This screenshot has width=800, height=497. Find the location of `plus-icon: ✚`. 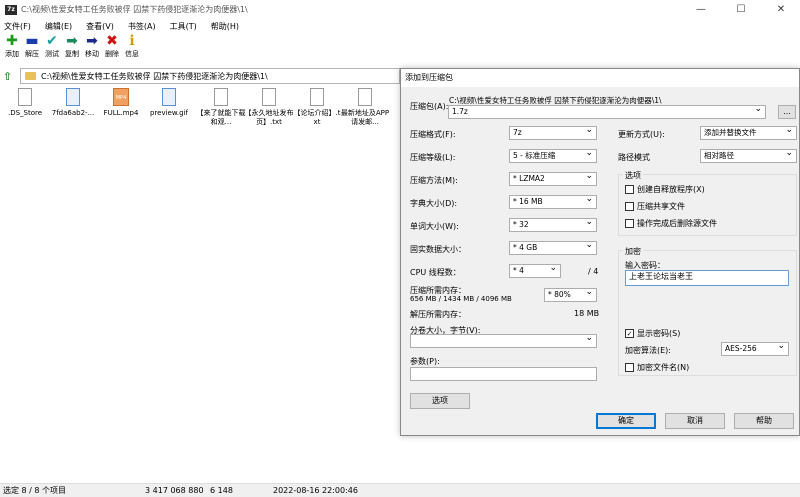

plus-icon: ✚ is located at coordinates (12, 41).